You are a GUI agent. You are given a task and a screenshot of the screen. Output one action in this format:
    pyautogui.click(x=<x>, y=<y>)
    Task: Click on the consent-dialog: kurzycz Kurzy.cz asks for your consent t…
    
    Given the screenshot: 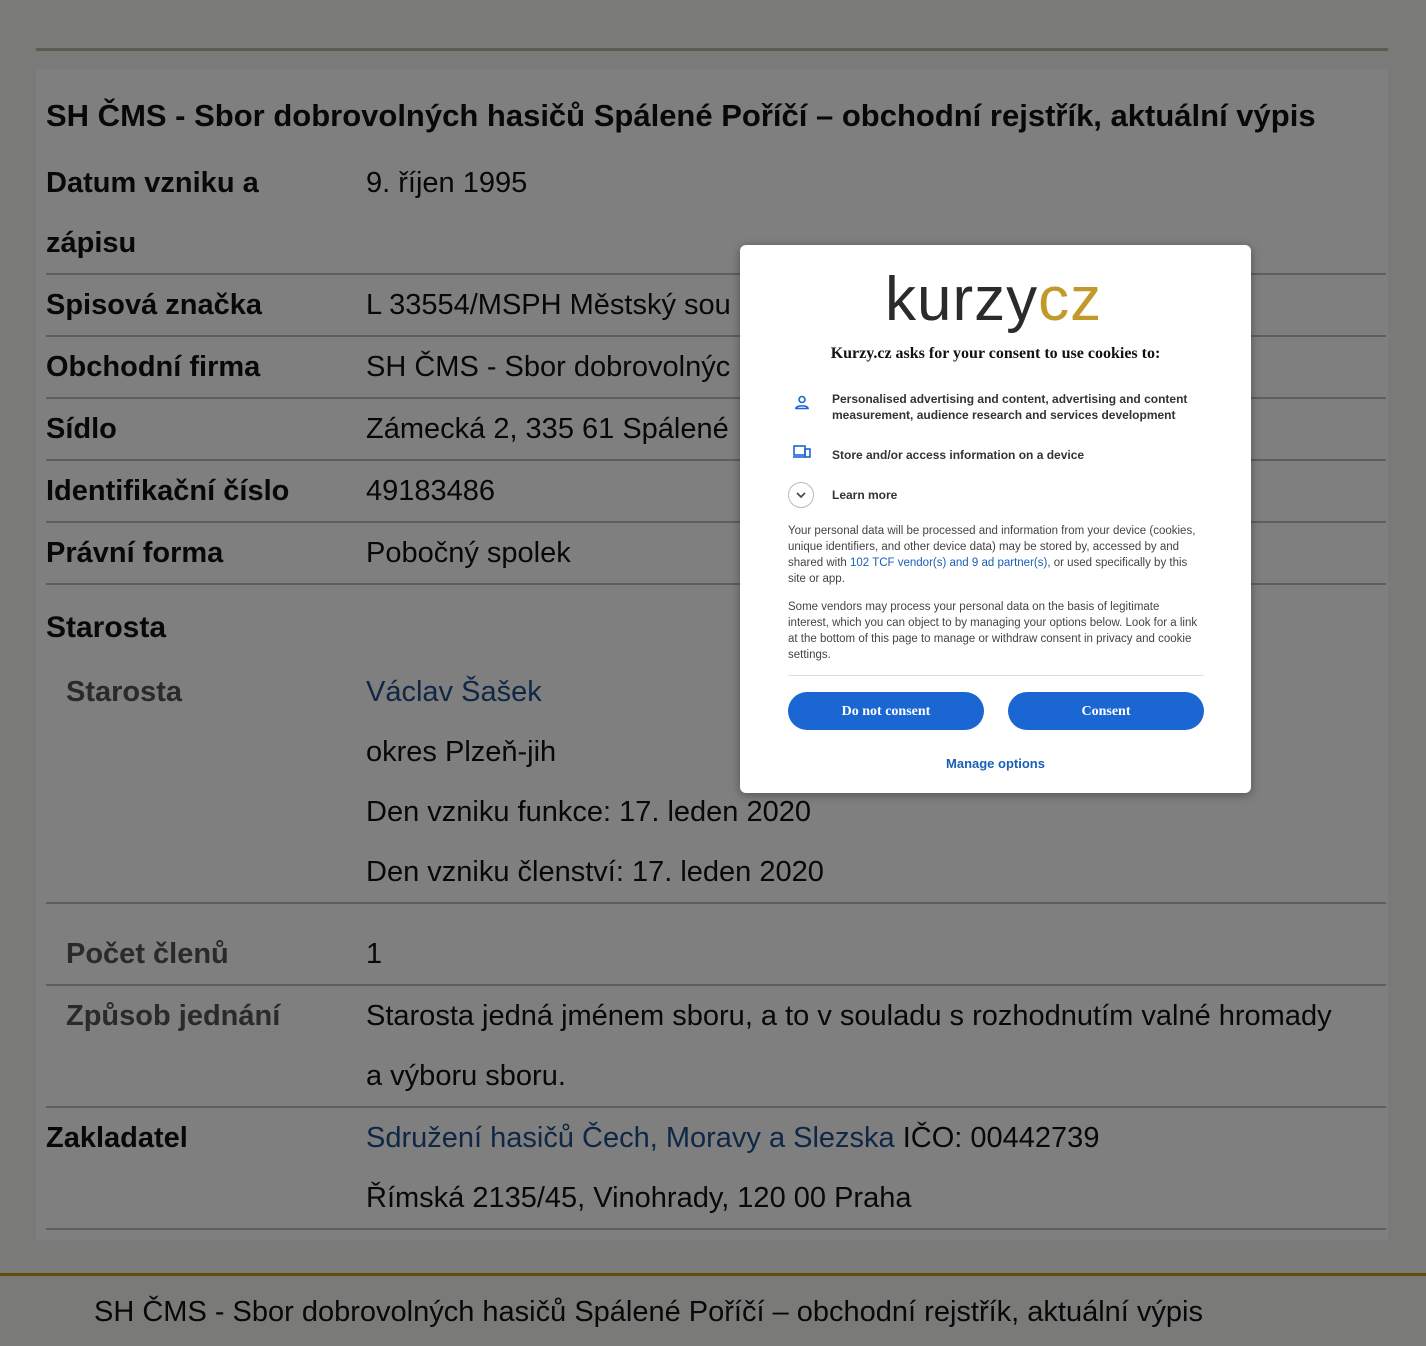 What is the action you would take?
    pyautogui.click(x=995, y=519)
    